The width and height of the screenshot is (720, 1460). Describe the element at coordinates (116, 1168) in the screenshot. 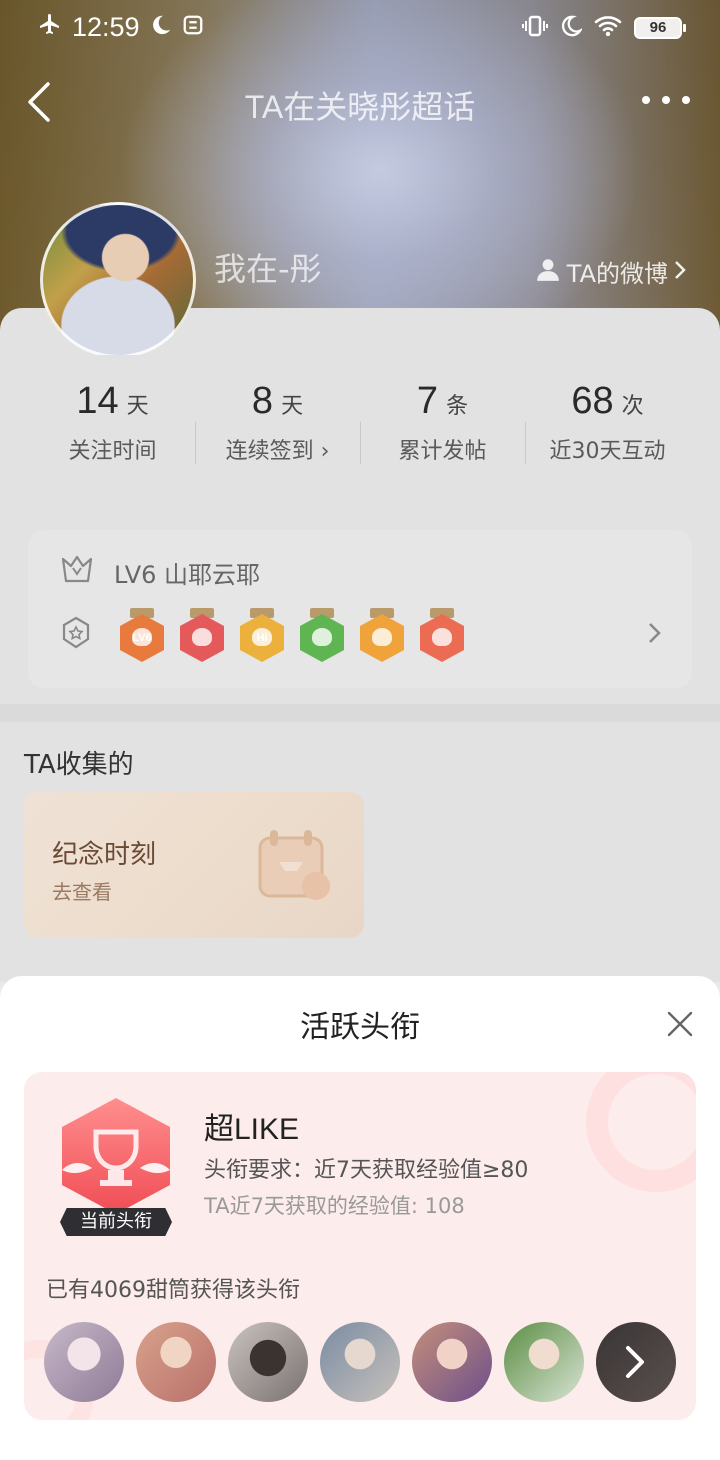

I see `trophy-badge-icon: 当前头衔` at that location.